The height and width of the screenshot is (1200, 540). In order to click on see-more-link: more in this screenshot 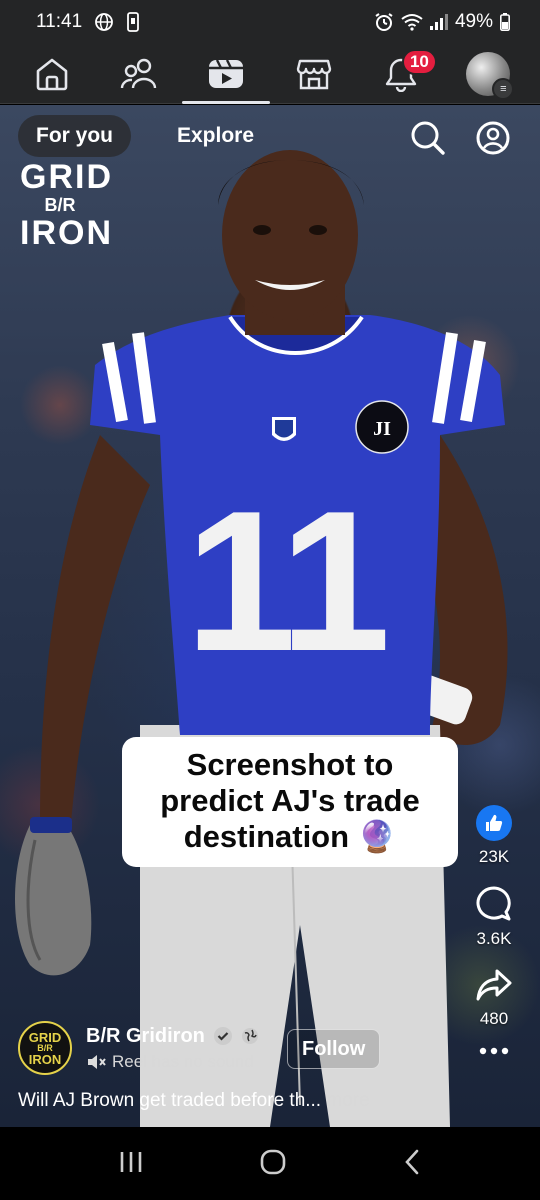, I will do `click(347, 1100)`.